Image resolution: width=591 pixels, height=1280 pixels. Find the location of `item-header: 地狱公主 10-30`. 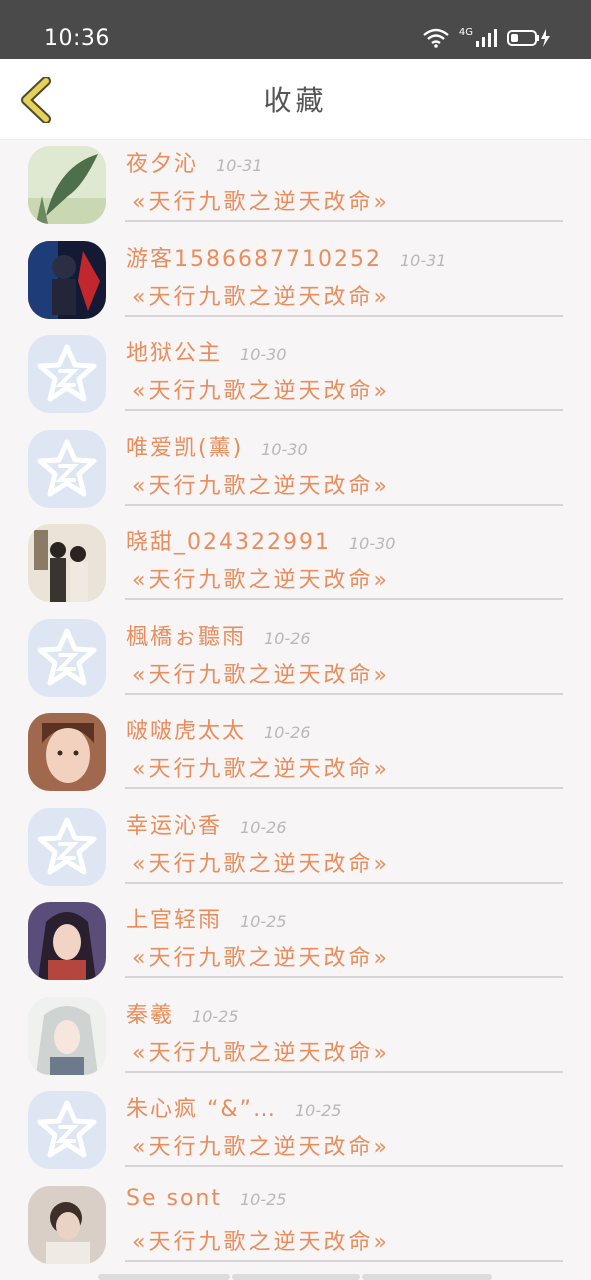

item-header: 地狱公主 10-30 is located at coordinates (206, 351).